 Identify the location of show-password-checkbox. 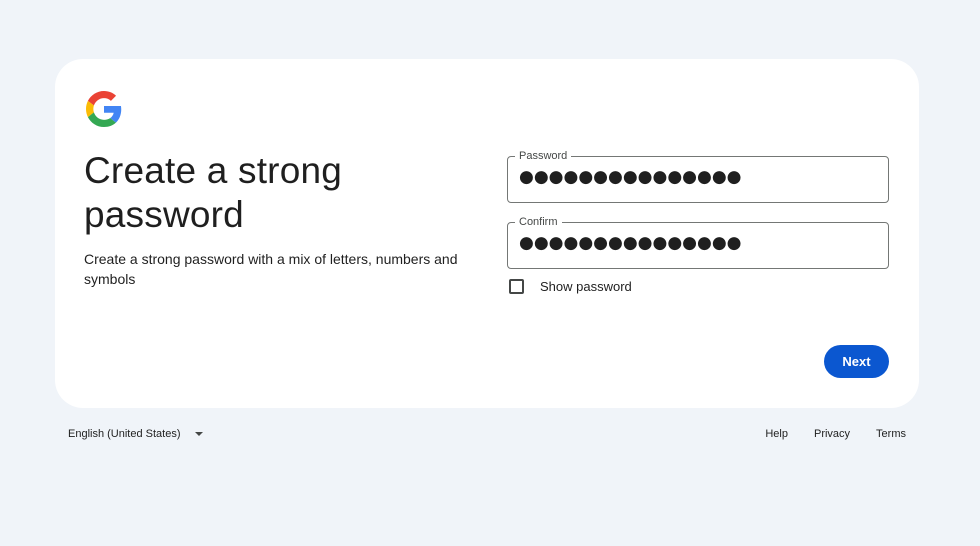
(516, 286).